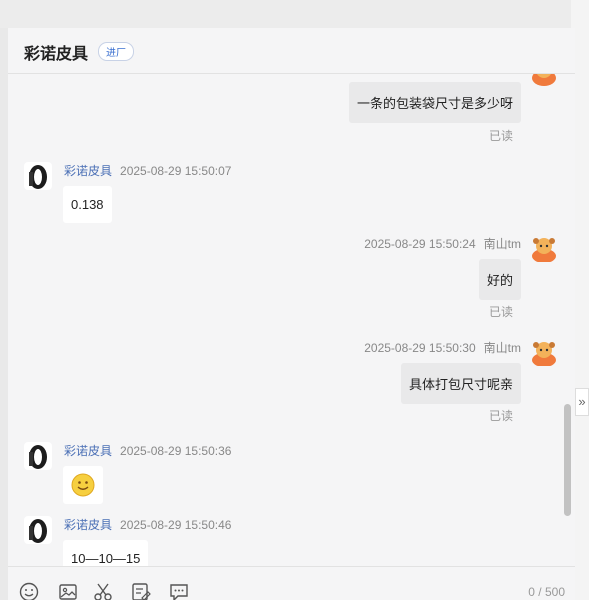  What do you see at coordinates (420, 348) in the screenshot?
I see `message-time: 2025-08-29 15:50:30` at bounding box center [420, 348].